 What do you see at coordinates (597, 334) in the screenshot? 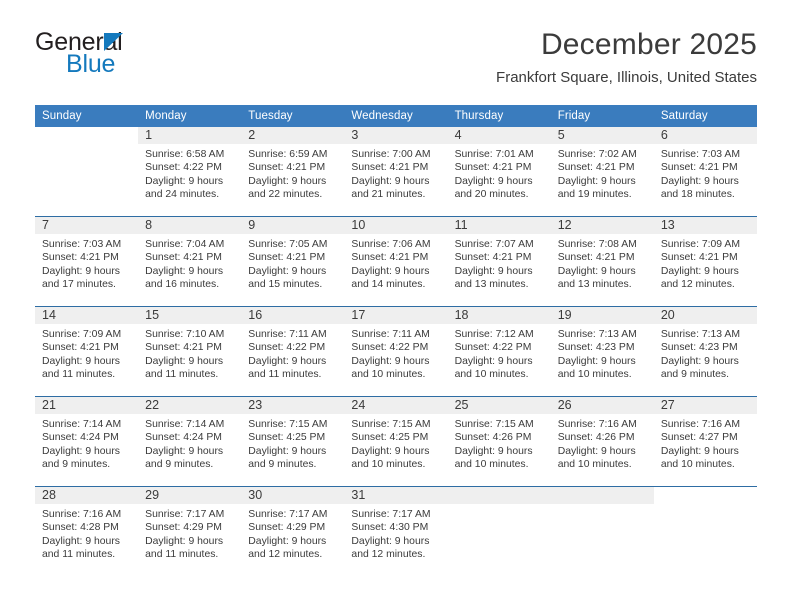
I see `sunrise-text: Sunrise: 7:13 AM` at bounding box center [597, 334].